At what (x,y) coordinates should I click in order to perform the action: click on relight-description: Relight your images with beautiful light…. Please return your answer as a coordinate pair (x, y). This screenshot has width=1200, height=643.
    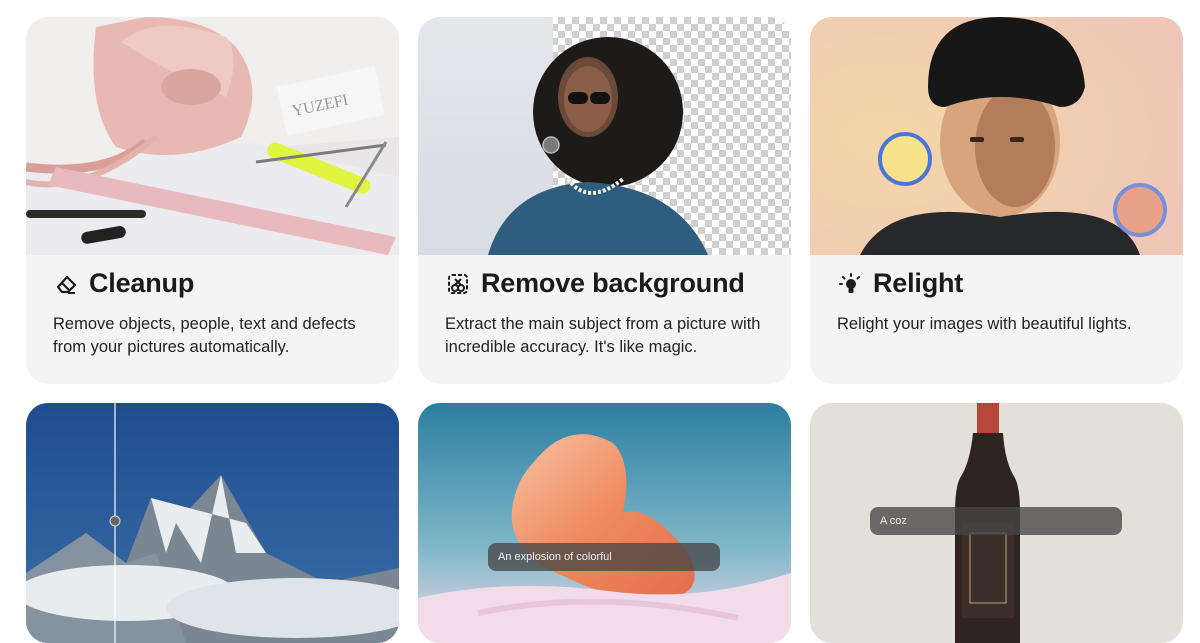
    Looking at the image, I should click on (984, 324).